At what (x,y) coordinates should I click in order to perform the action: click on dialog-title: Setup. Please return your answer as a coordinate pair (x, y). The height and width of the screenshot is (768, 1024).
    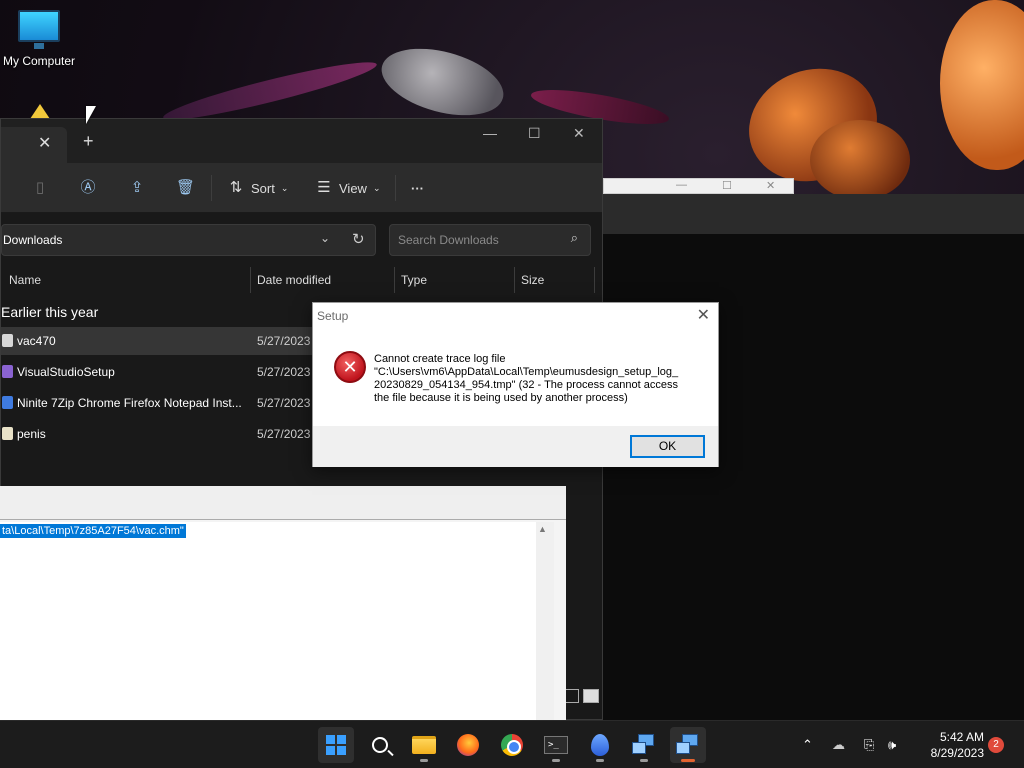
    Looking at the image, I should click on (333, 316).